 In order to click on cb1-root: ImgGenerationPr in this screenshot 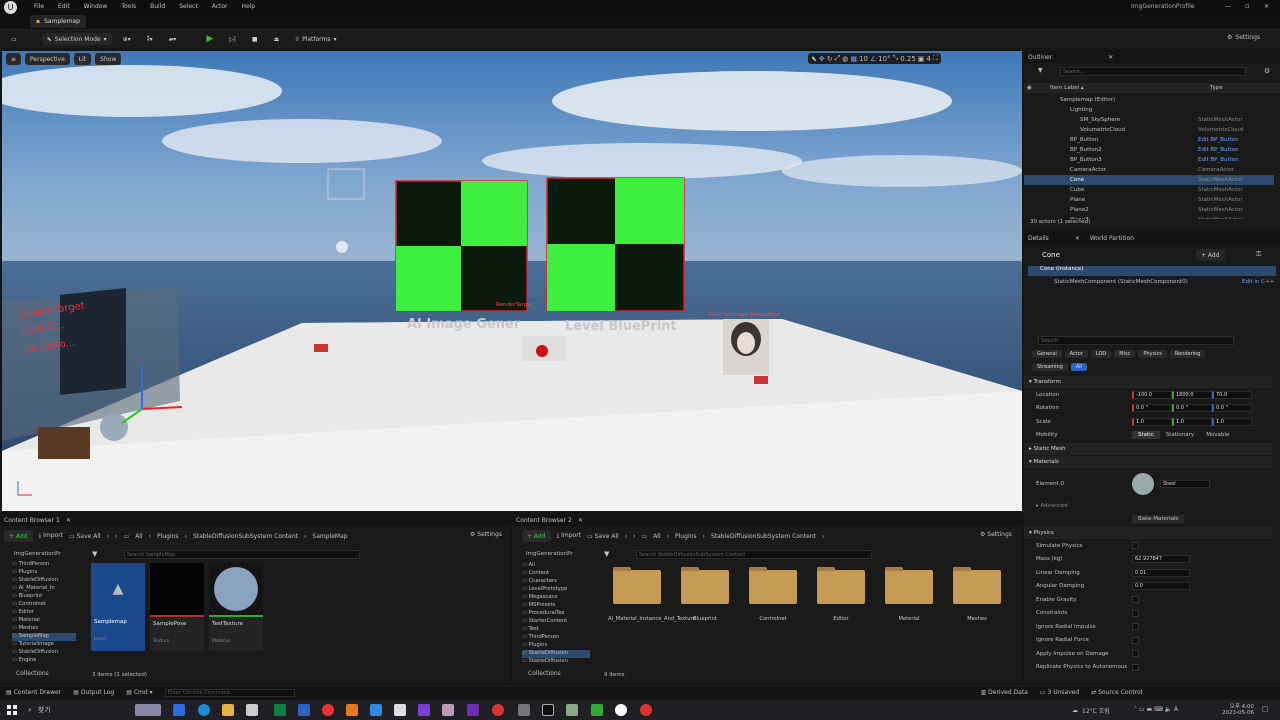, I will do `click(37, 554)`.